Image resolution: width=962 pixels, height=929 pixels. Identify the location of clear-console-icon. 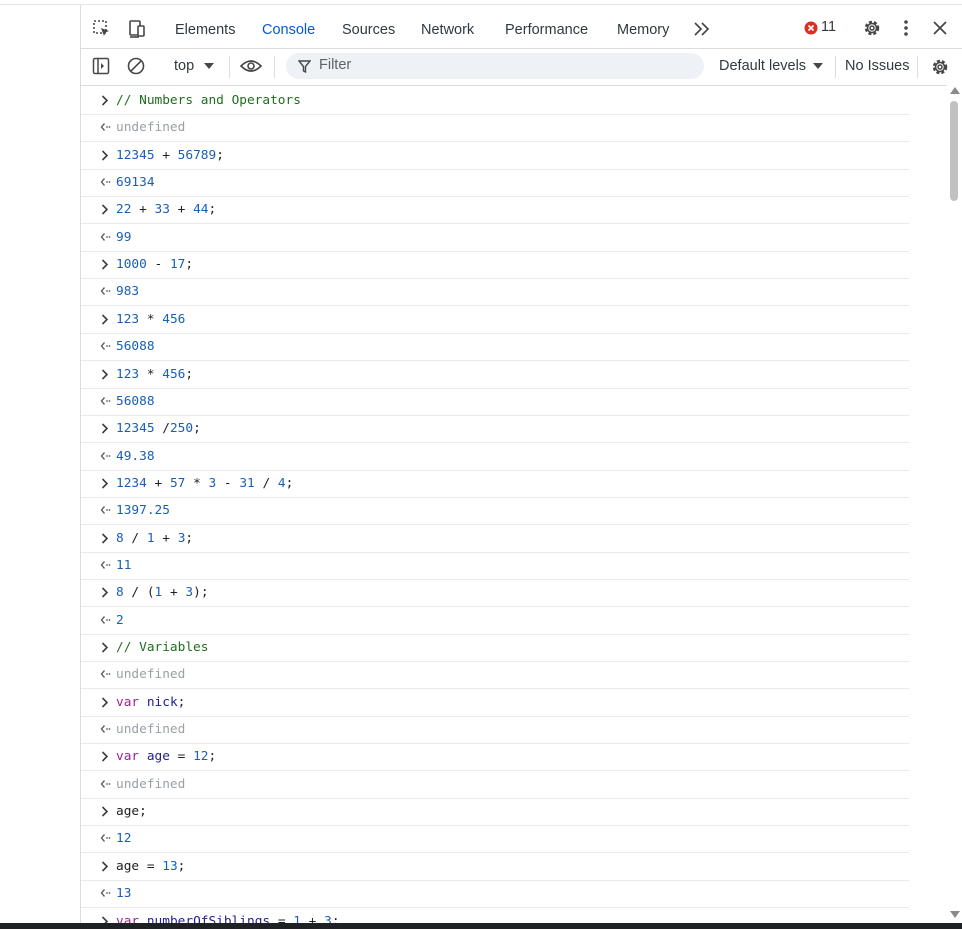
(136, 66).